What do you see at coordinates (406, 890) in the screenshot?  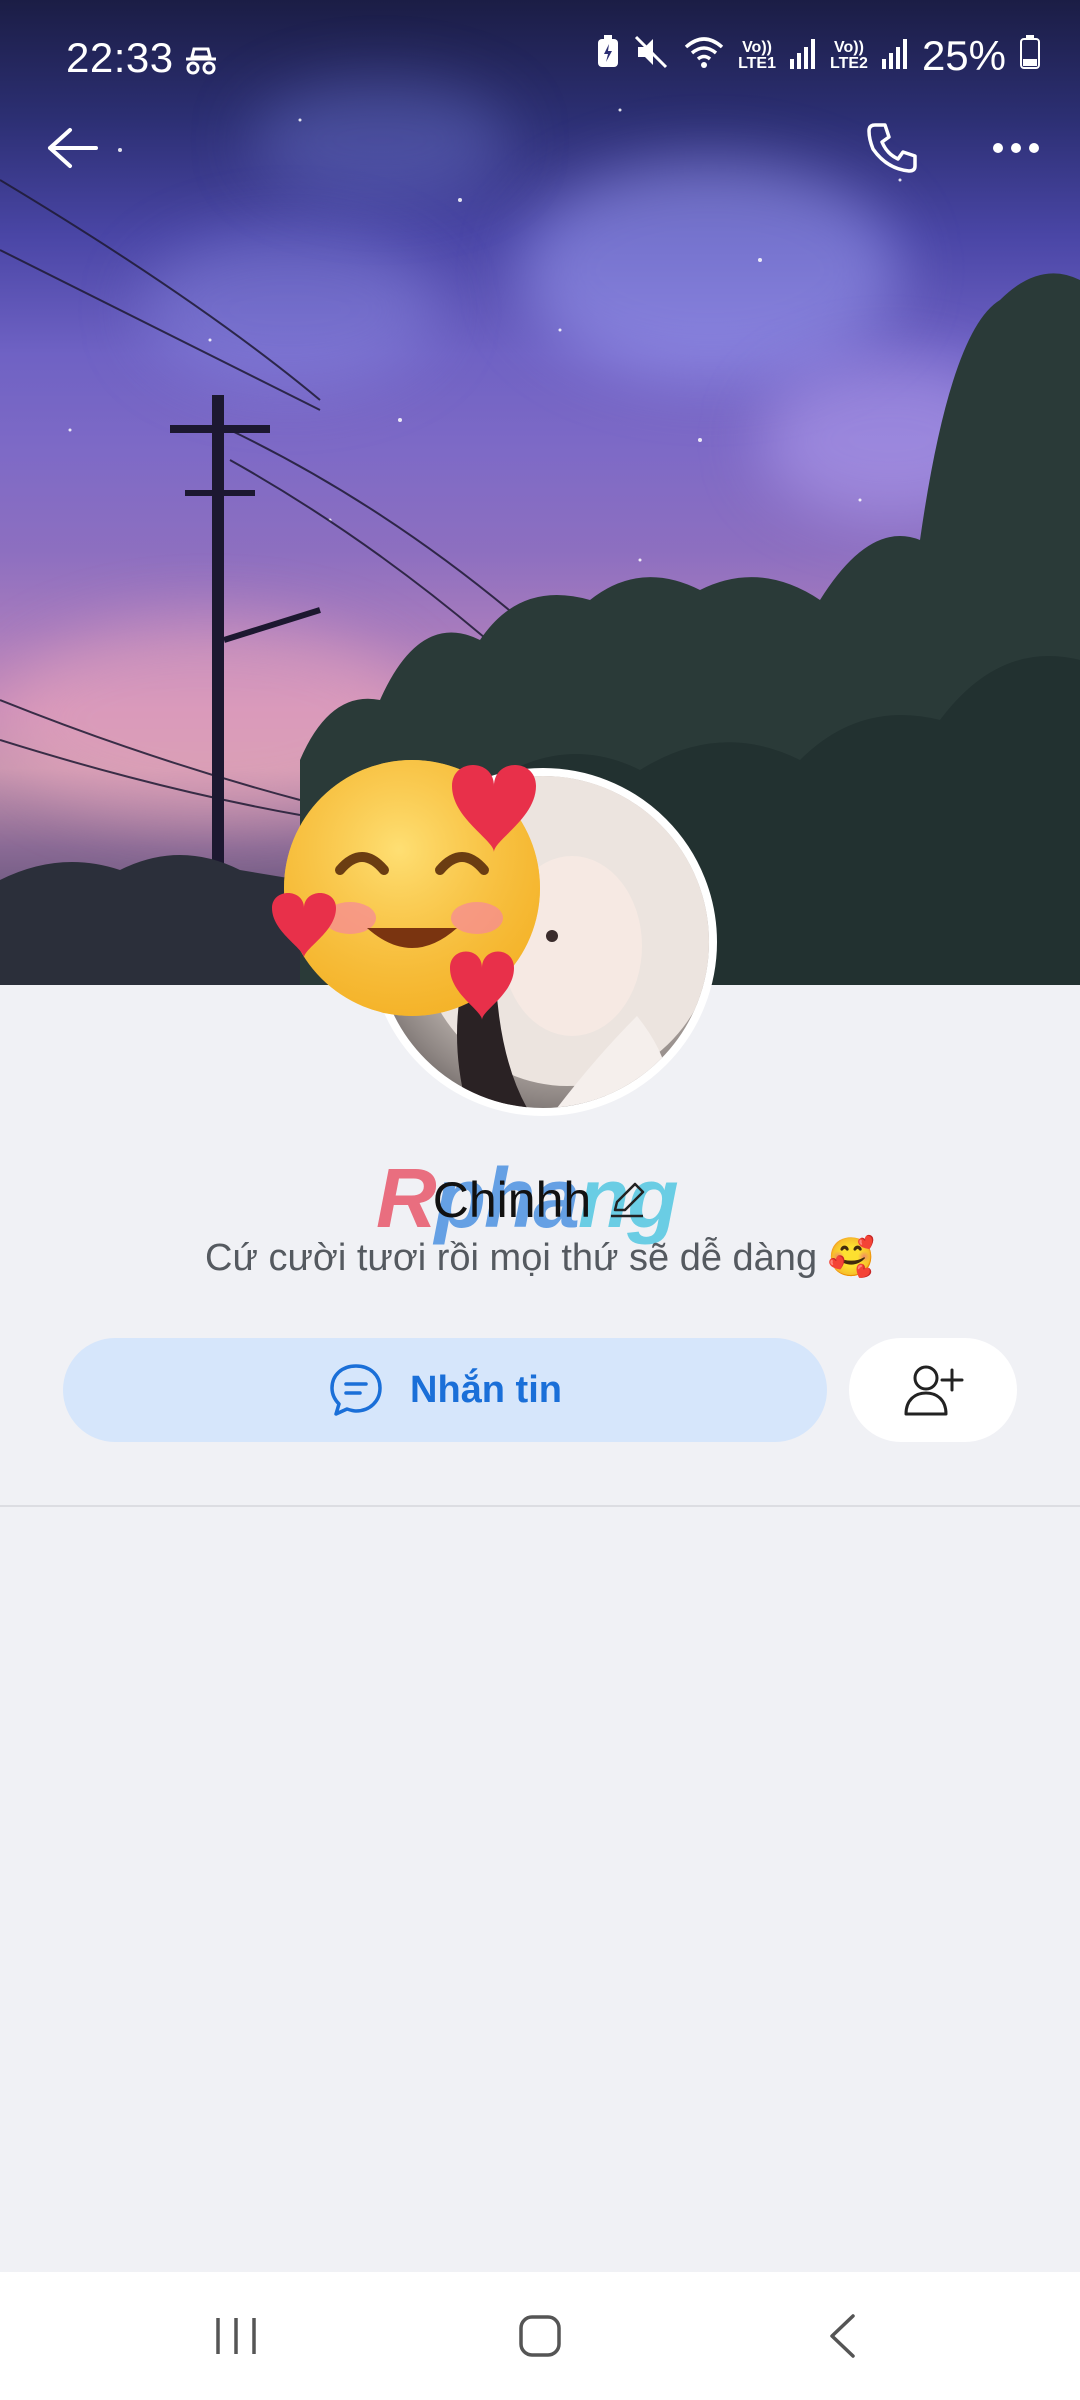 I see `smiling-face-hearts-sticker` at bounding box center [406, 890].